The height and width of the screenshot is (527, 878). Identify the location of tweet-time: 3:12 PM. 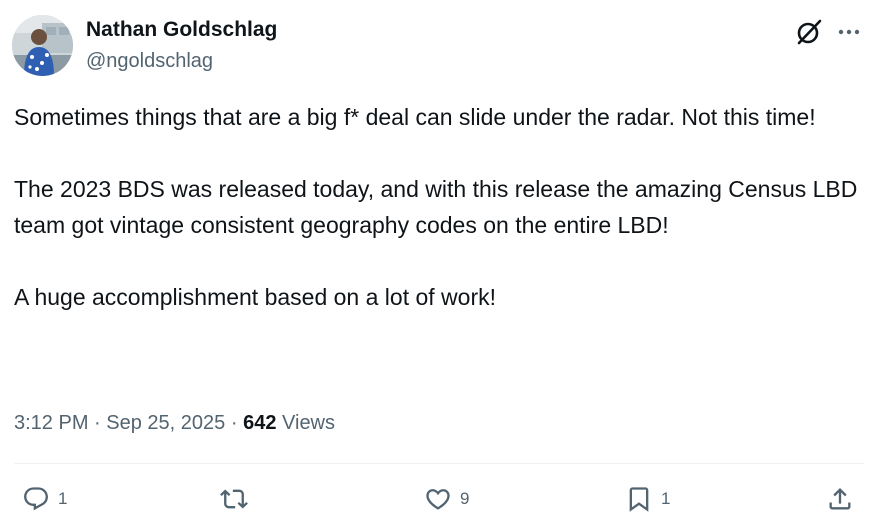
(51, 423).